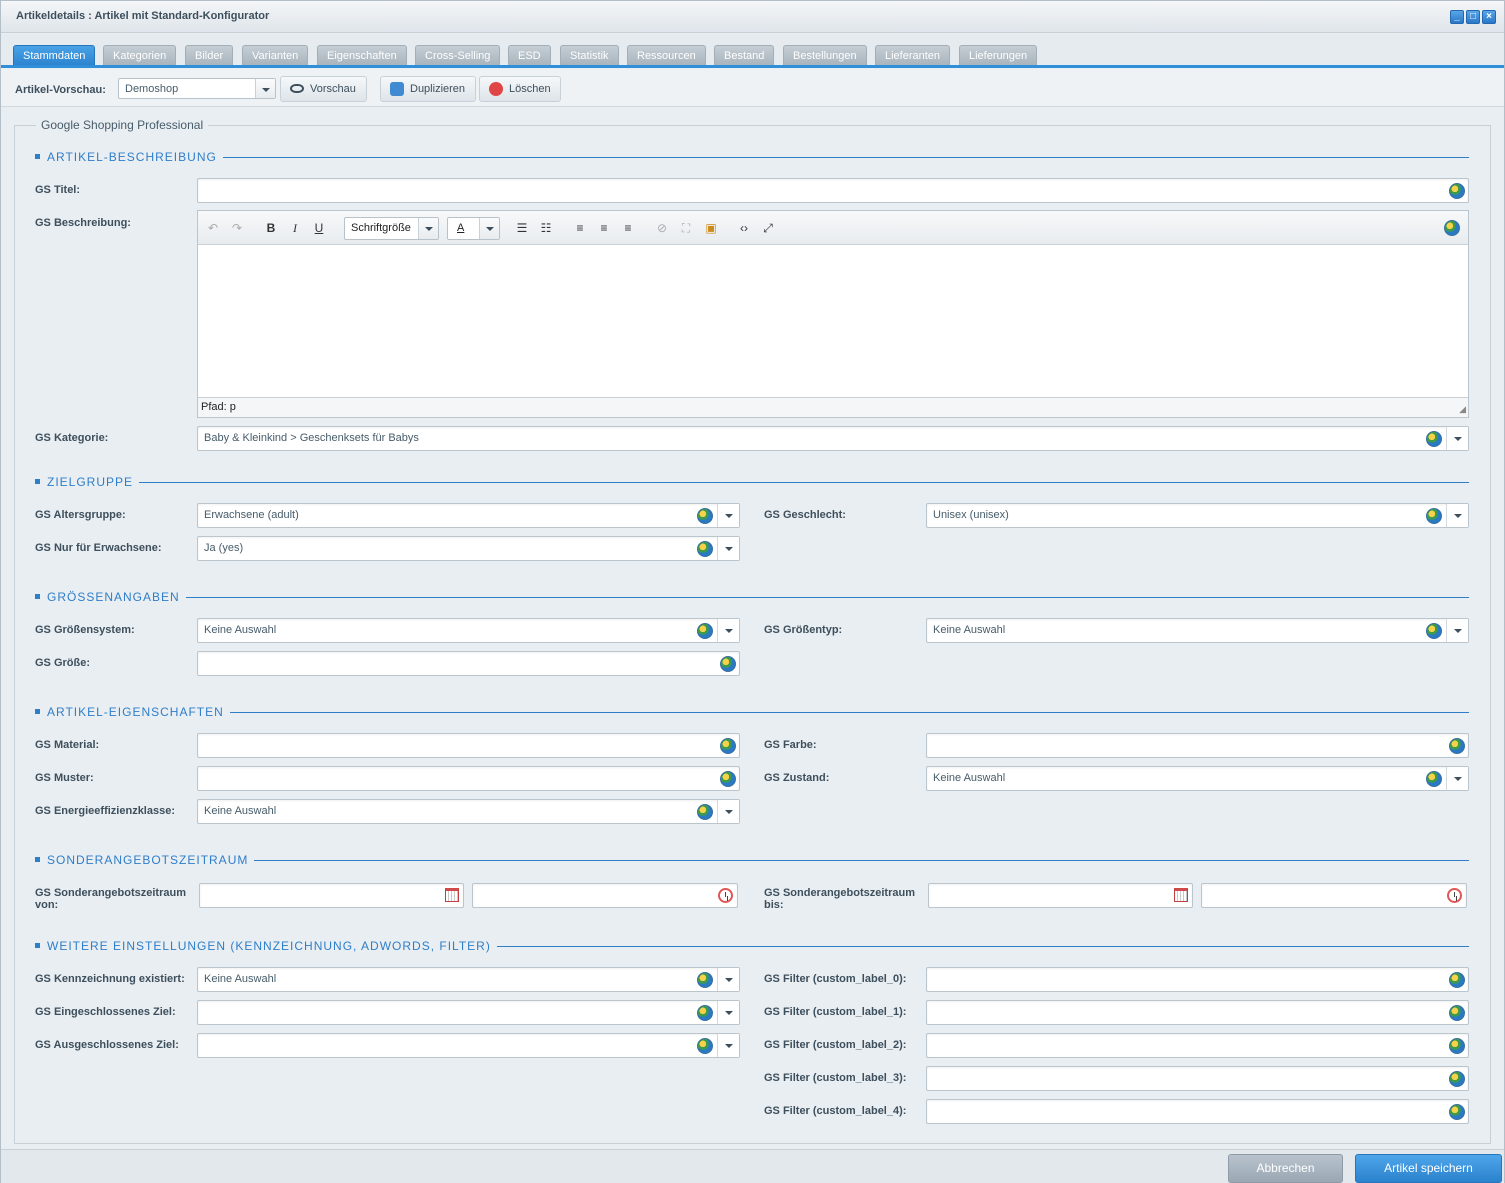 The height and width of the screenshot is (1183, 1505). What do you see at coordinates (1473, 17) in the screenshot?
I see `maximize-icon: □` at bounding box center [1473, 17].